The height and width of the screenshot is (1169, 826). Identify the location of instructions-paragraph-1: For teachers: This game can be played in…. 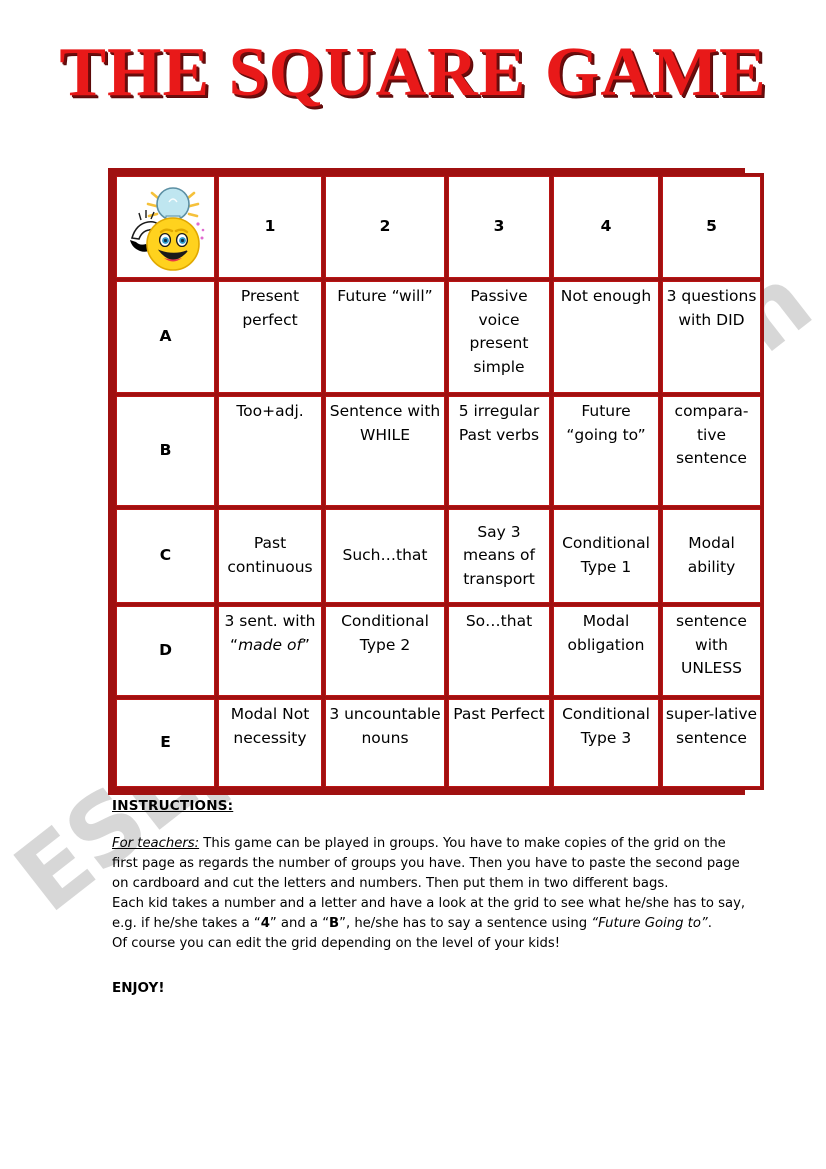
(432, 864).